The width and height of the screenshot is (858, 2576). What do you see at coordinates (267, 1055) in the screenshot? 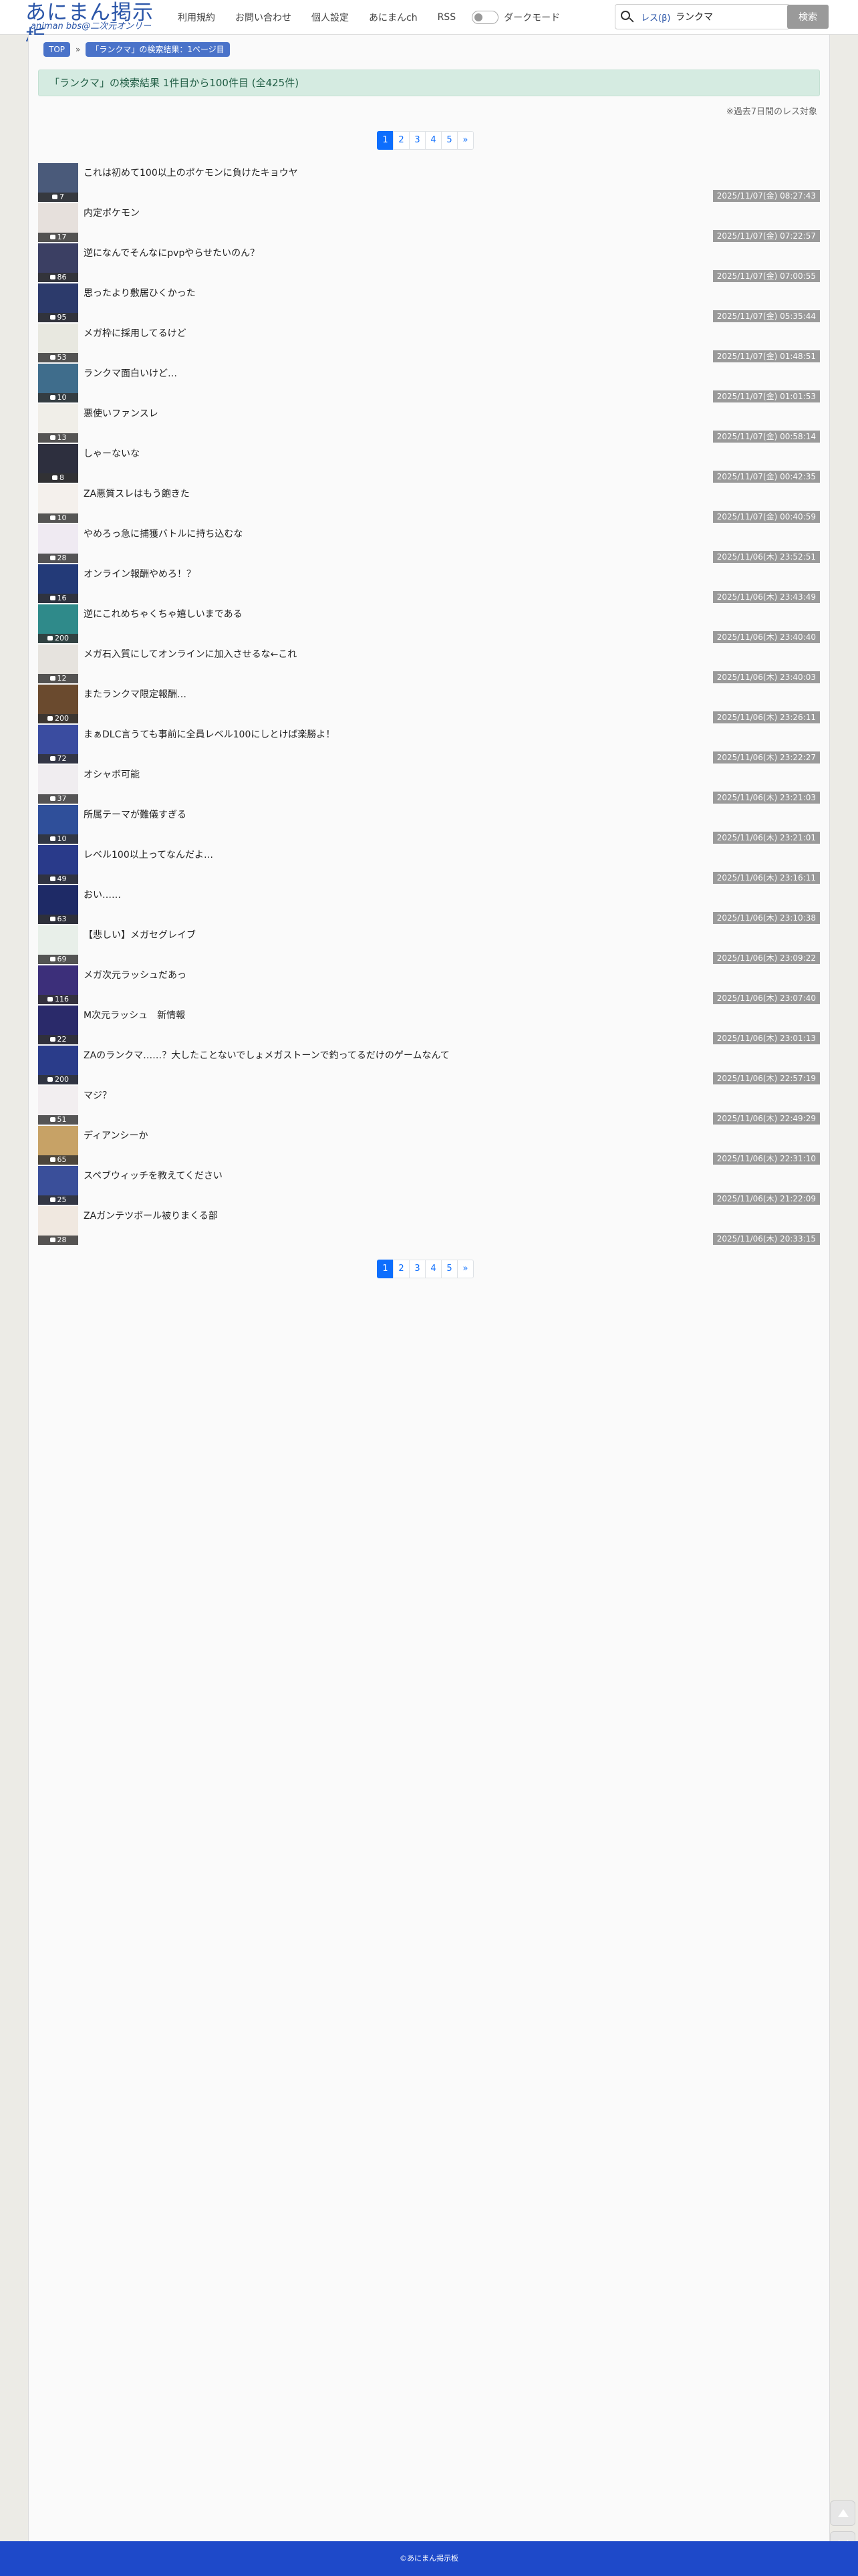
I see `thread-title-link: ZAのランクマ……？大したことないでしょメガストーンで釣ってるだけのゲームなんて` at bounding box center [267, 1055].